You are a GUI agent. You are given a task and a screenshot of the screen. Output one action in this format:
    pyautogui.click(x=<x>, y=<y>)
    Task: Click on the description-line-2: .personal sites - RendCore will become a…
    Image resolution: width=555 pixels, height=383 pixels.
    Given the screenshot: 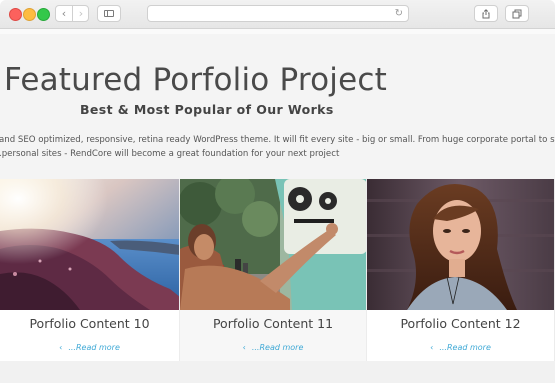 What is the action you would take?
    pyautogui.click(x=170, y=154)
    